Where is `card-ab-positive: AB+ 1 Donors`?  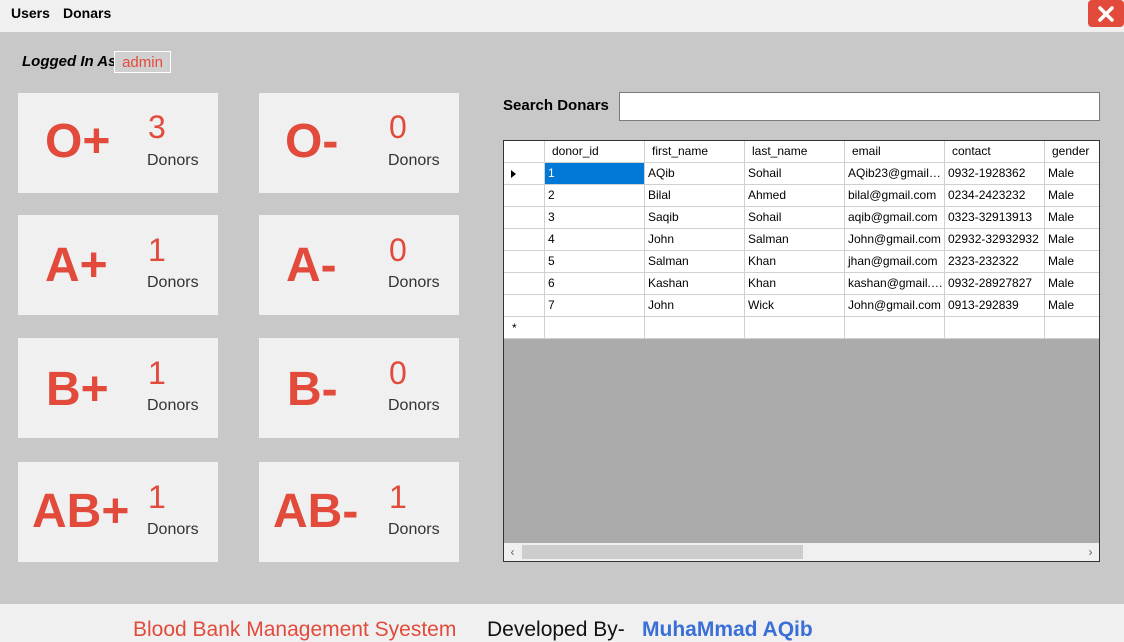
card-ab-positive: AB+ 1 Donors is located at coordinates (118, 512).